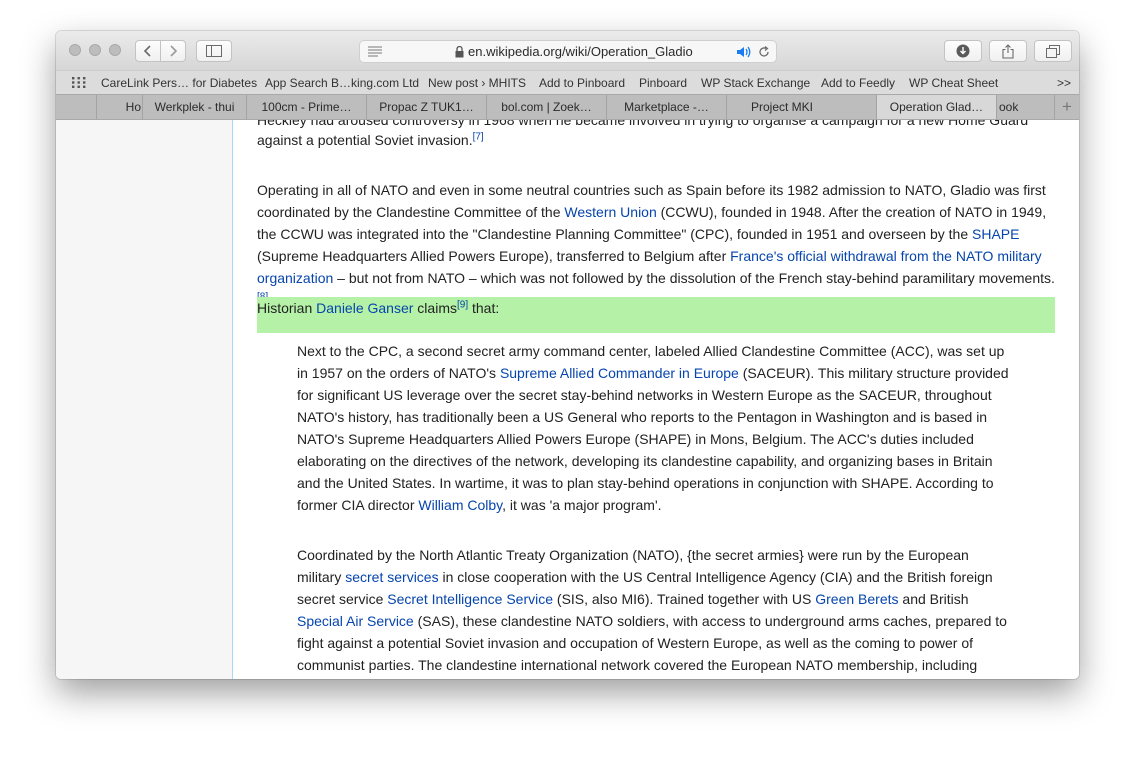  I want to click on address-bar: en.wikipedia.org/wiki/Operation_Gladio, so click(568, 51).